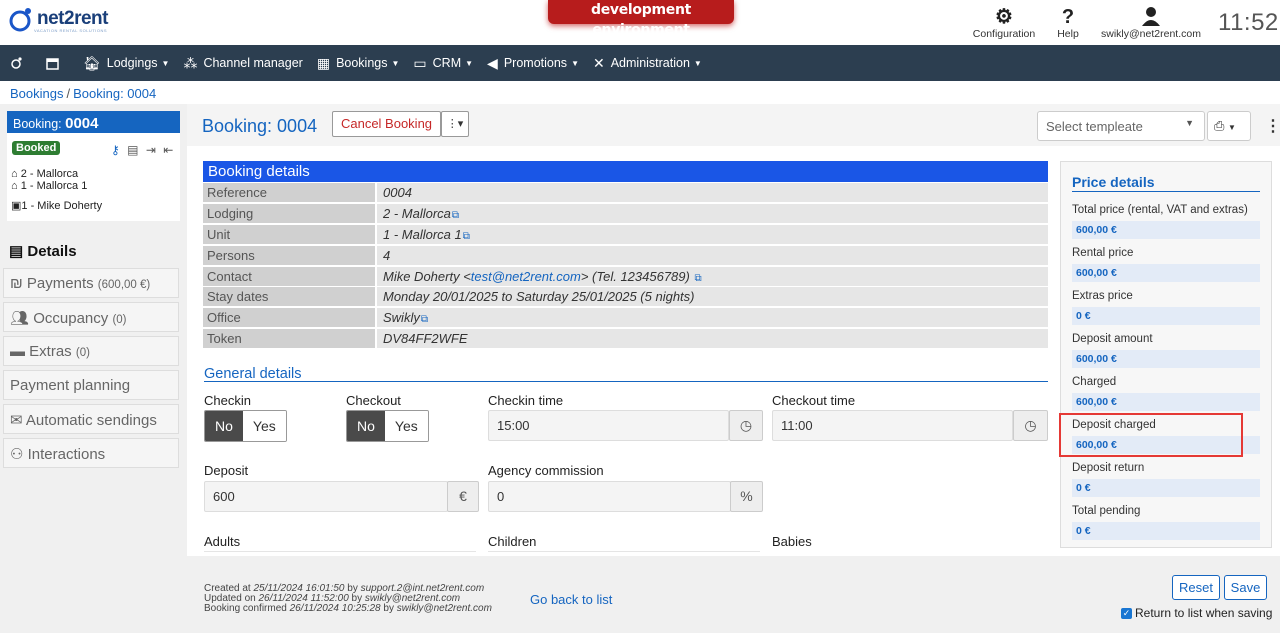 This screenshot has height=633, width=1280. Describe the element at coordinates (512, 541) in the screenshot. I see `children-label: Children` at that location.